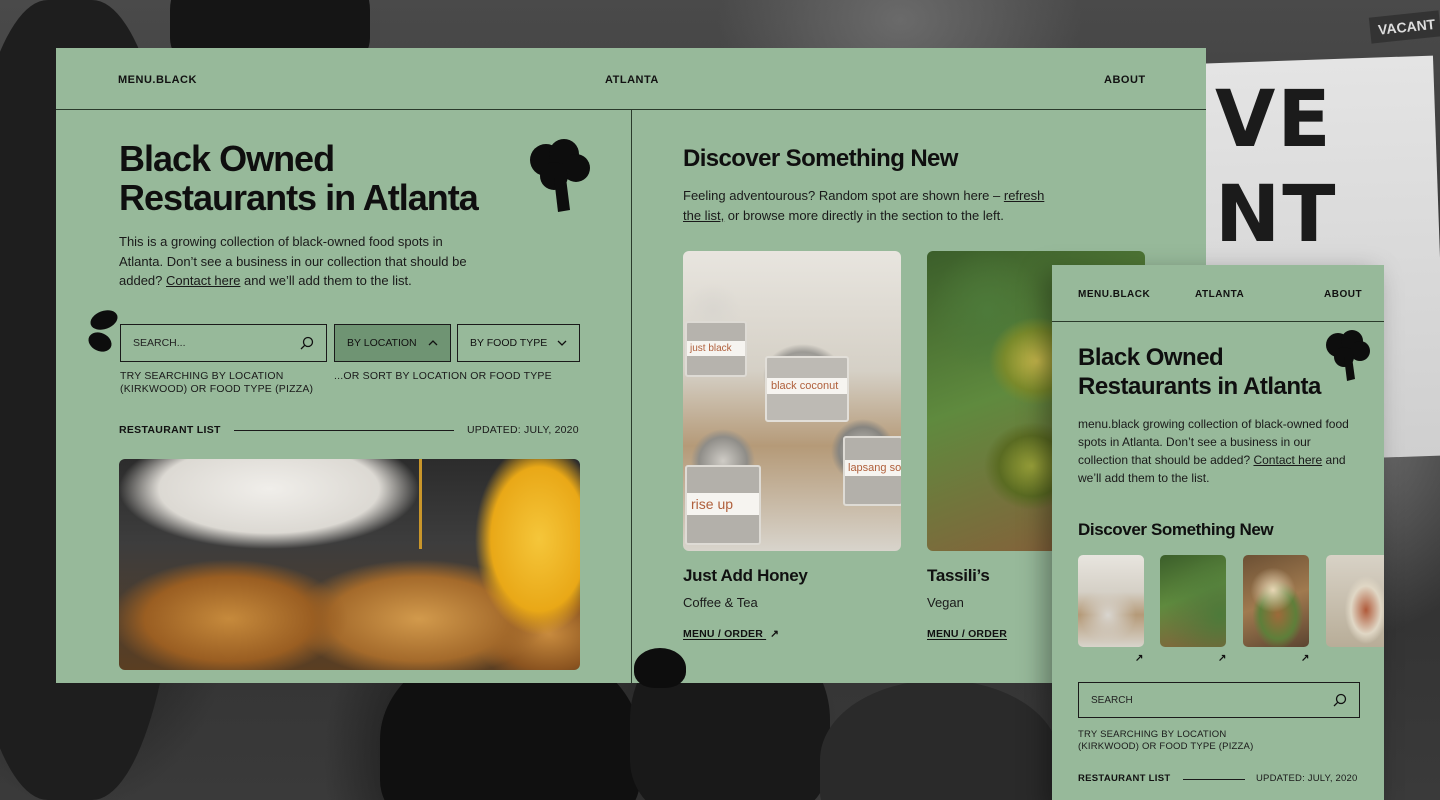  I want to click on tea-tin: rise up, so click(723, 505).